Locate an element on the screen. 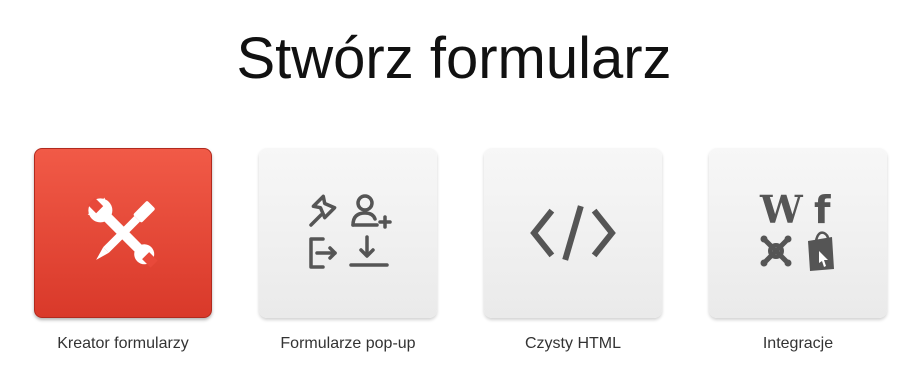 This screenshot has width=922, height=366. option-plain-html-label: Czysty HTML is located at coordinates (573, 343).